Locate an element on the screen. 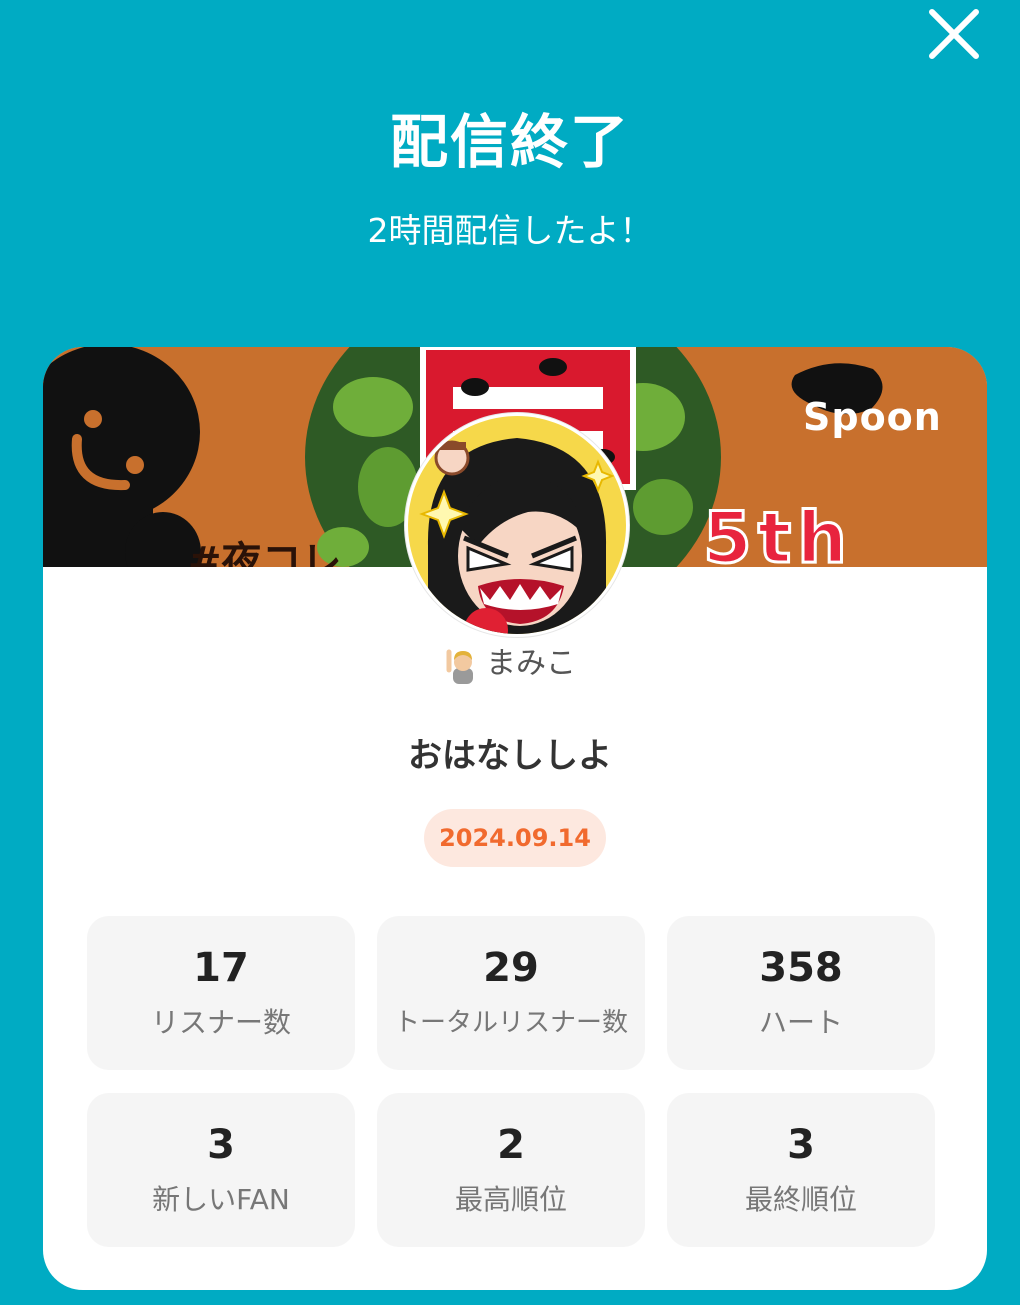 The image size is (1020, 1305). avatar-illustration is located at coordinates (517, 525).